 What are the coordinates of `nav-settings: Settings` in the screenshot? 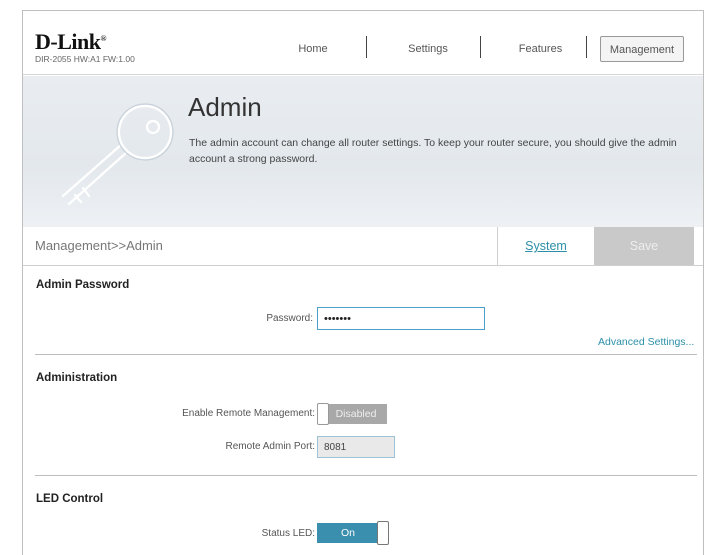 It's located at (428, 49).